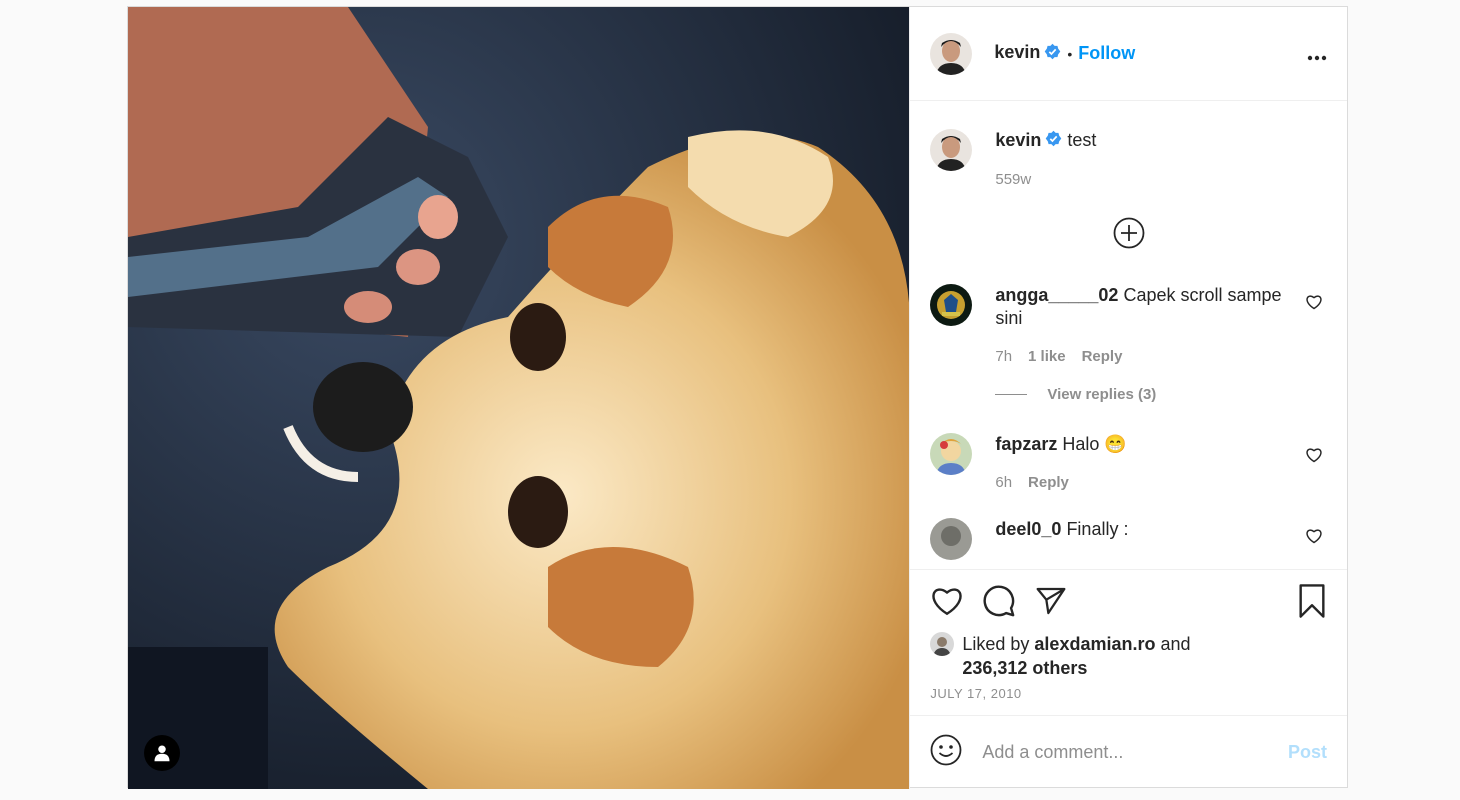 The width and height of the screenshot is (1460, 800). Describe the element at coordinates (1101, 394) in the screenshot. I see `view-replies-label: View replies (3)` at that location.